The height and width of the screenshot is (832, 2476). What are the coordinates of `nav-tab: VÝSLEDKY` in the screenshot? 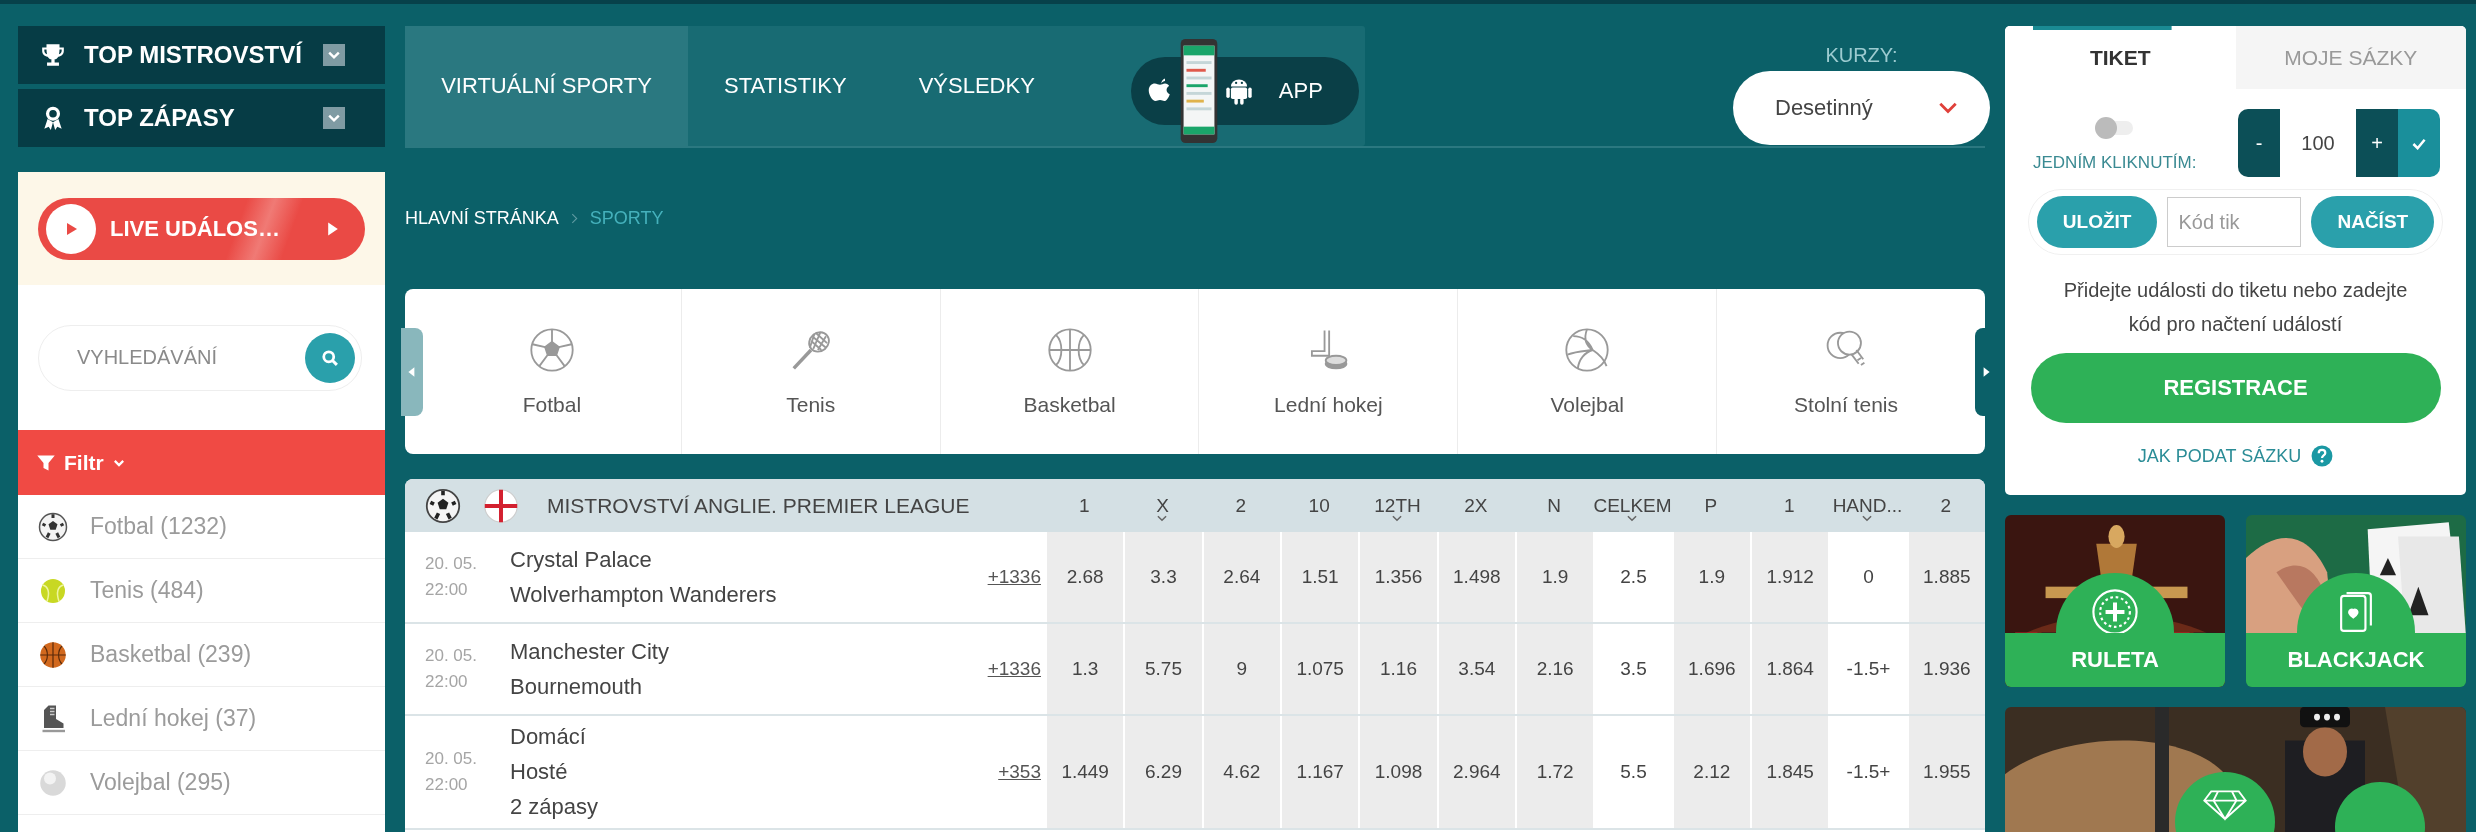 It's located at (976, 86).